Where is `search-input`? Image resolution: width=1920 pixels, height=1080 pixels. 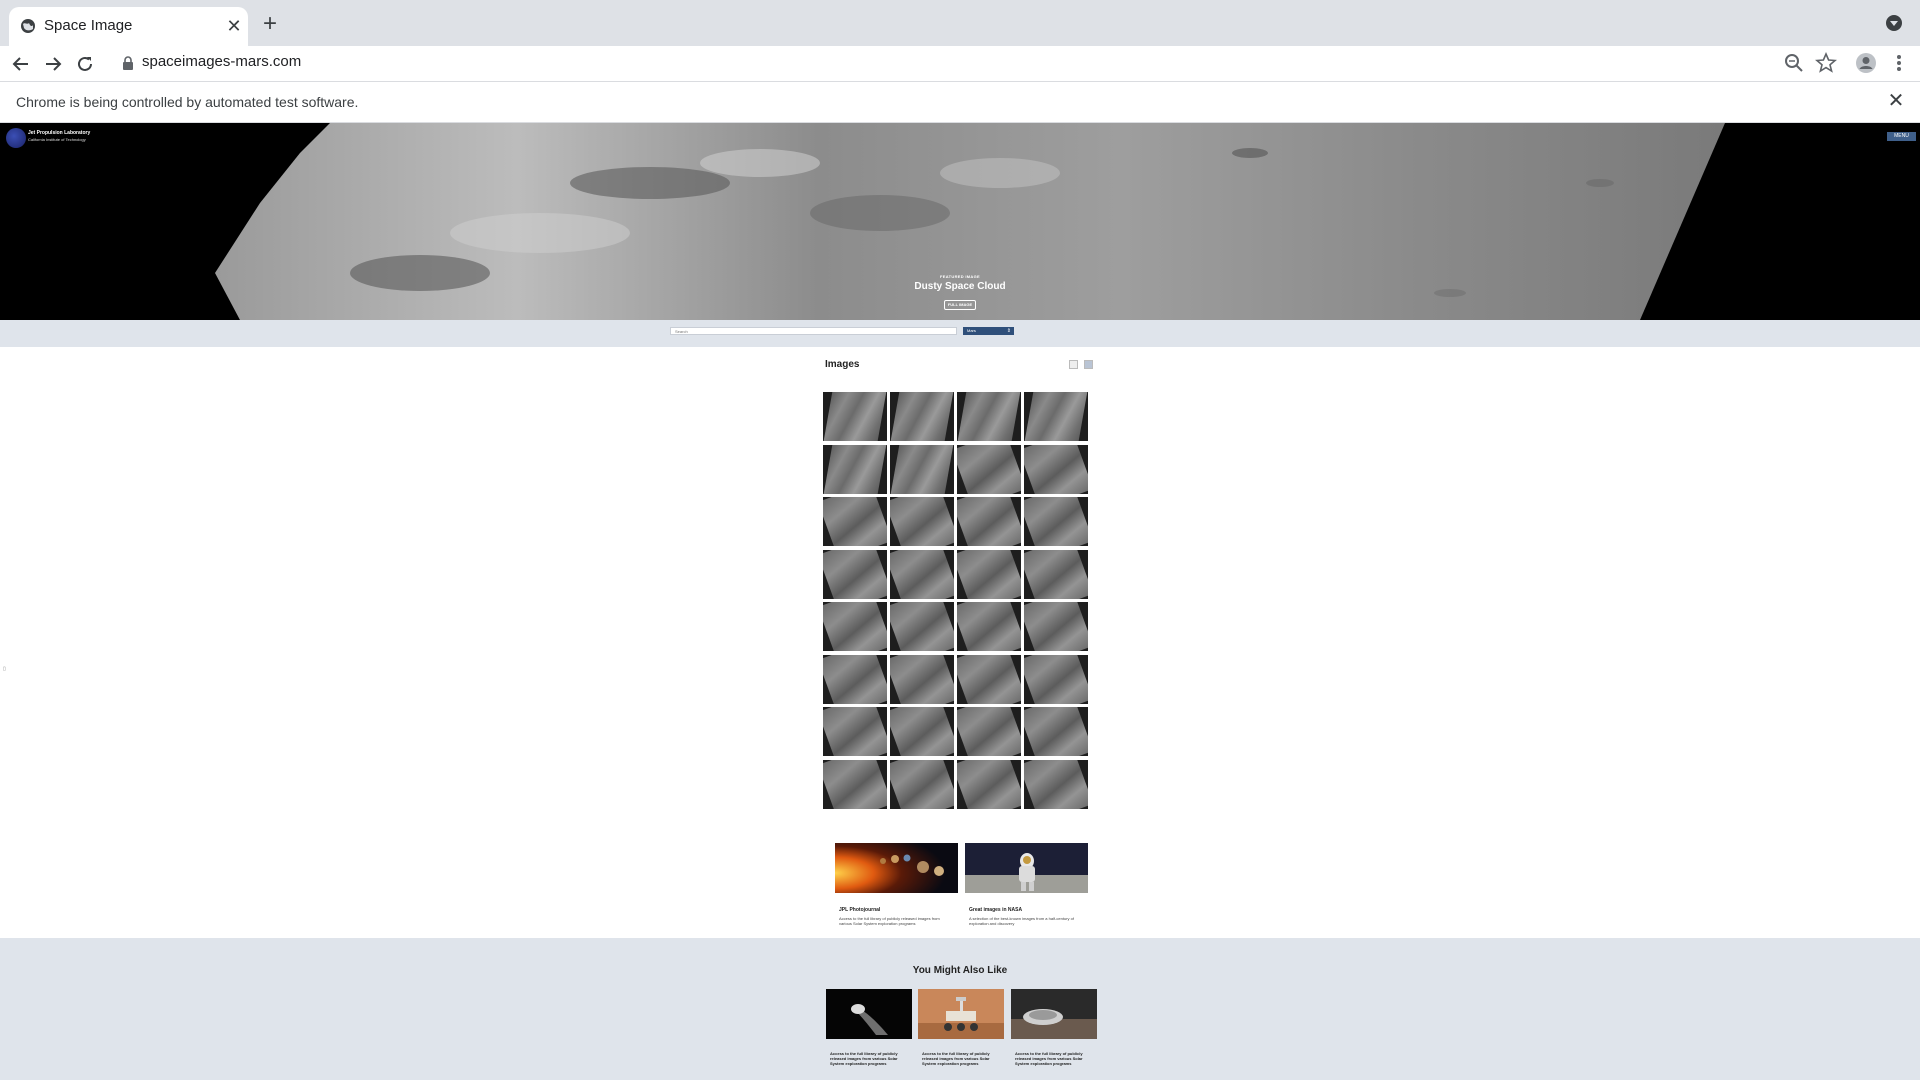 search-input is located at coordinates (813, 331).